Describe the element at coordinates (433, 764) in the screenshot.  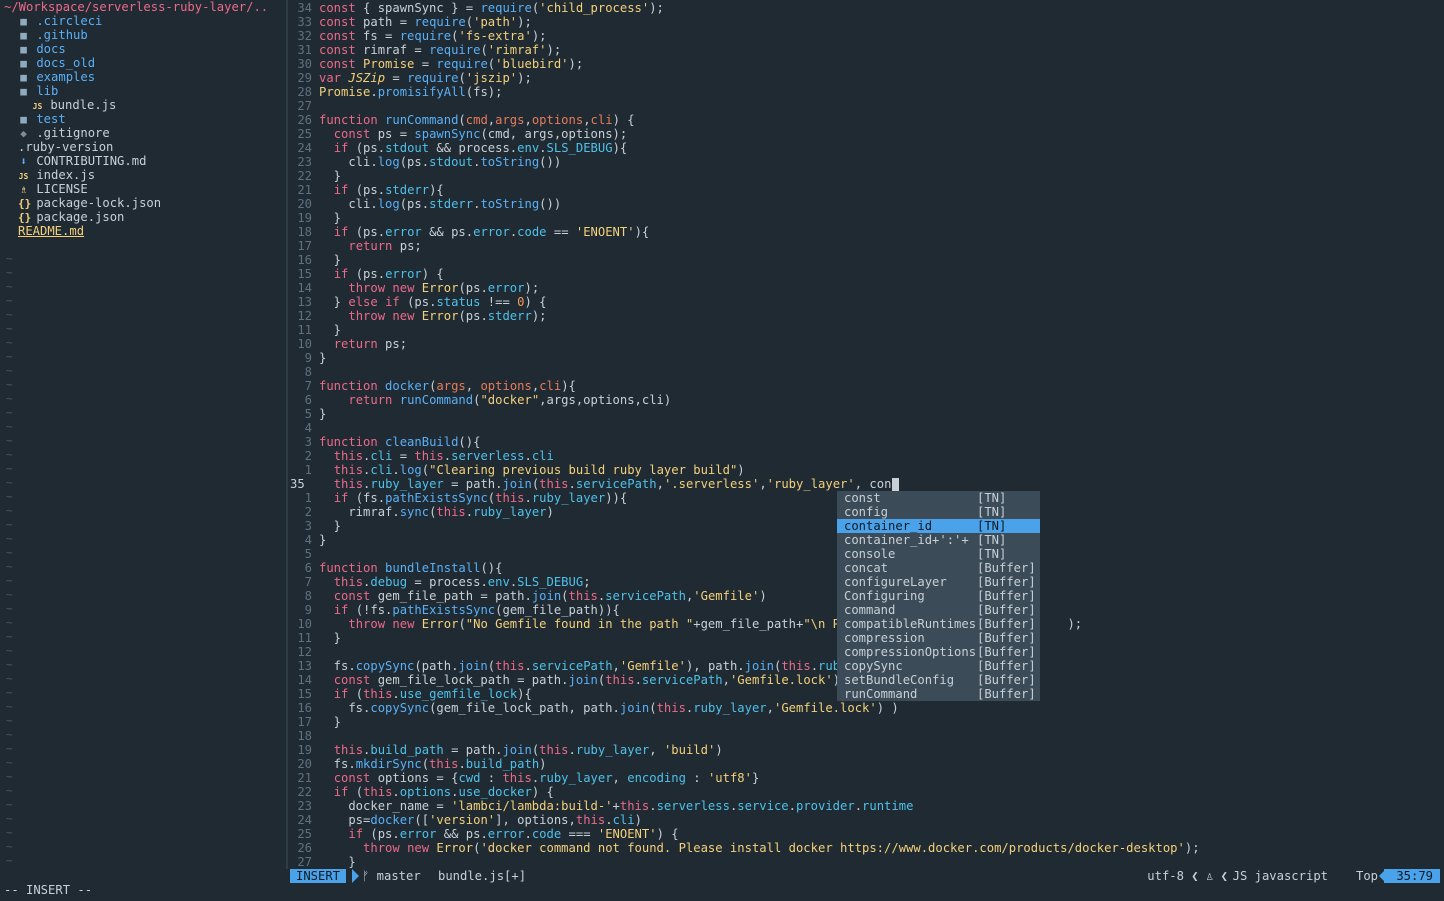
I see `code-line: fs.mkdirSync(this.build_path)` at that location.